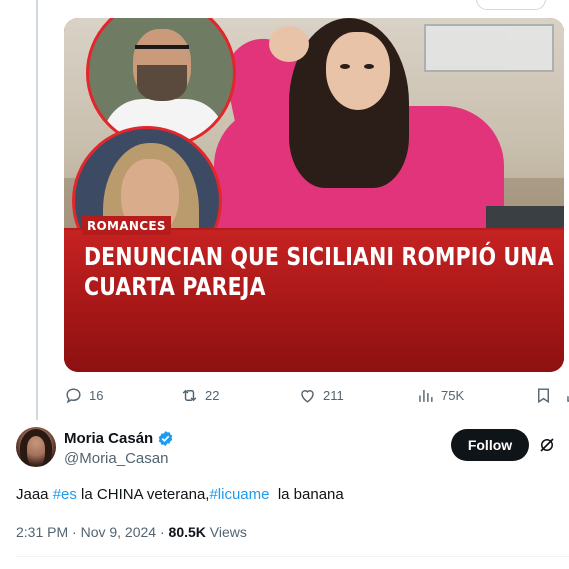 This screenshot has width=569, height=569. Describe the element at coordinates (307, 396) in the screenshot. I see `heart-icon` at that location.